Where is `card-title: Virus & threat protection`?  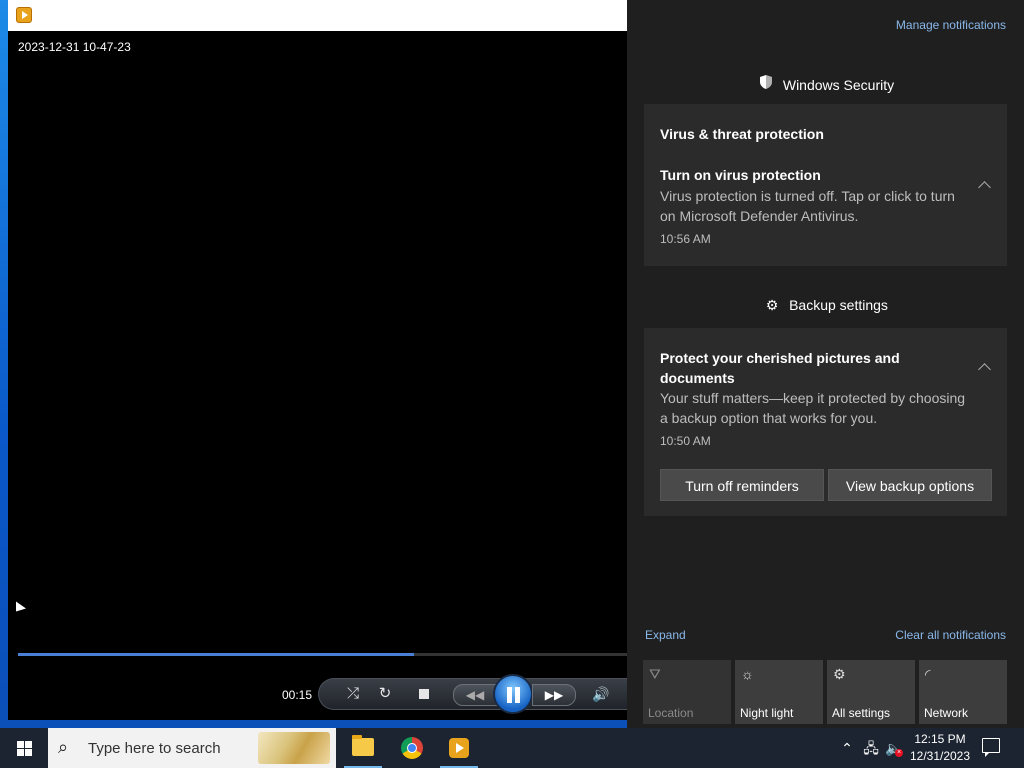 card-title: Virus & threat protection is located at coordinates (742, 134).